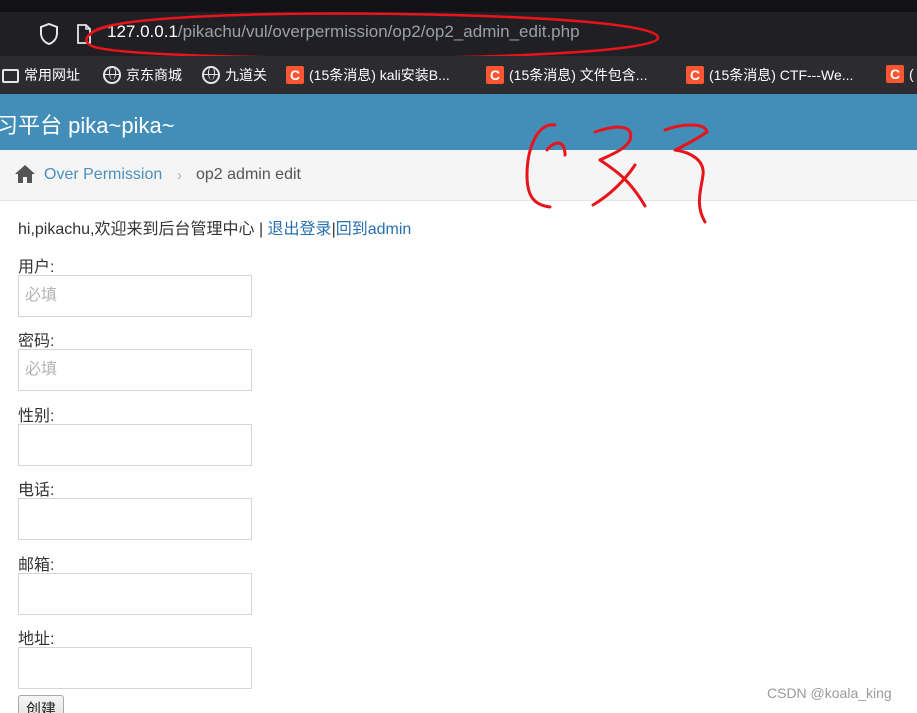  Describe the element at coordinates (143, 229) in the screenshot. I see `welcome-text: hi,pikachu,欢迎来到后台管理中心 |` at that location.